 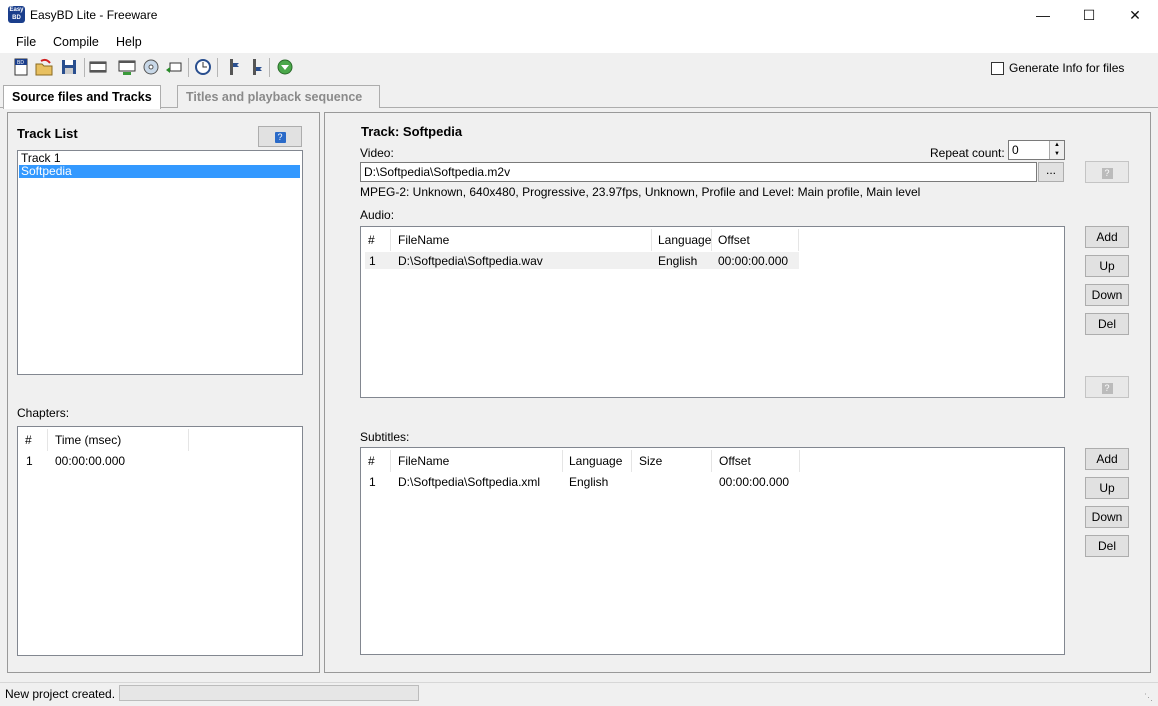 I want to click on chapters-label: Chapters:, so click(x=43, y=413).